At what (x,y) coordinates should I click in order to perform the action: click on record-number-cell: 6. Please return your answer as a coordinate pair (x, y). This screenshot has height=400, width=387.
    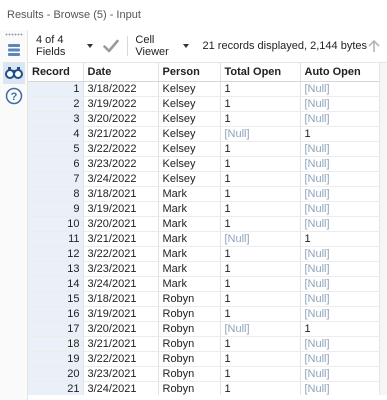
    Looking at the image, I should click on (56, 164).